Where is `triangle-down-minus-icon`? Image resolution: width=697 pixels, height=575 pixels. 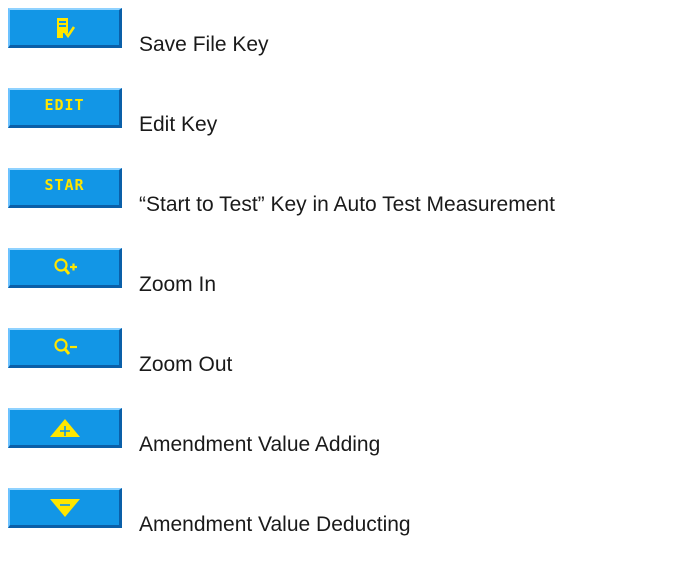
triangle-down-minus-icon is located at coordinates (64, 507).